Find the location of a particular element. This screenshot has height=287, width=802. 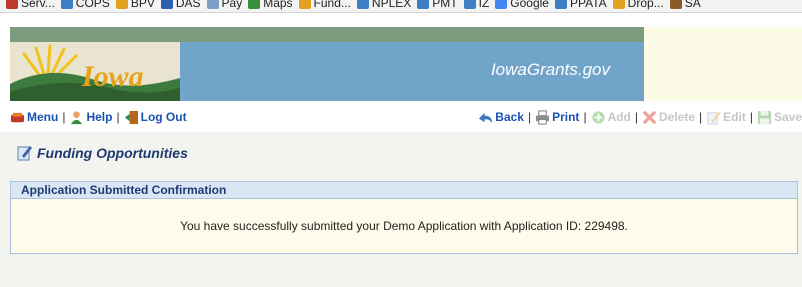

help-label: Help is located at coordinates (99, 117).